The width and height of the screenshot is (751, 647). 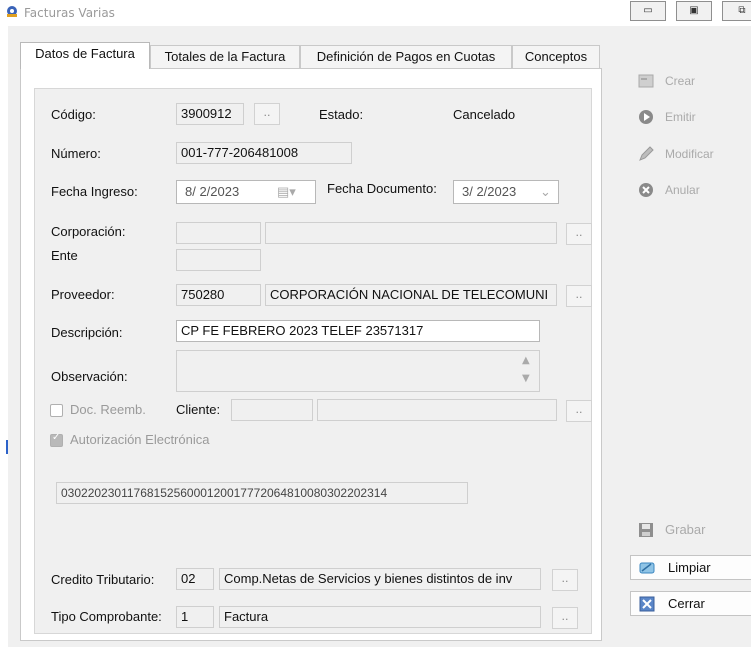 I want to click on estado-label: Estado:, so click(x=341, y=114).